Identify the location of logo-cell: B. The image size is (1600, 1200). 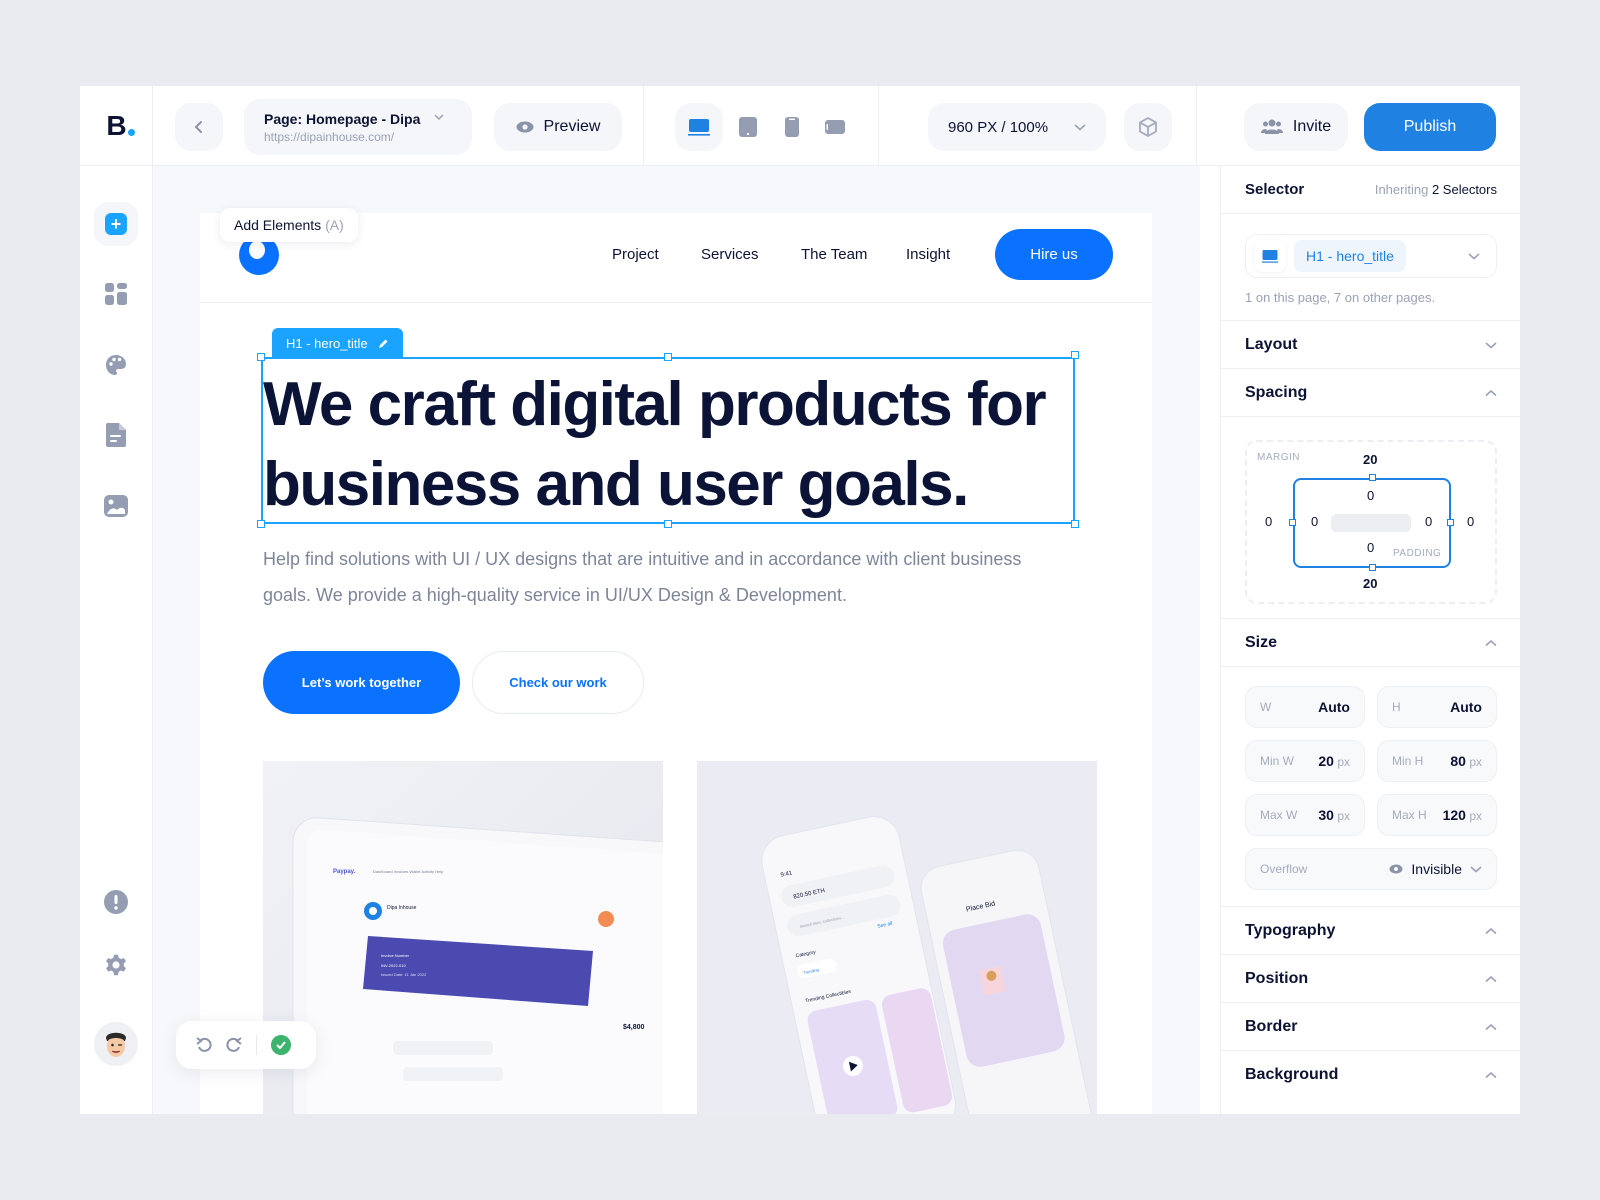
(116, 126).